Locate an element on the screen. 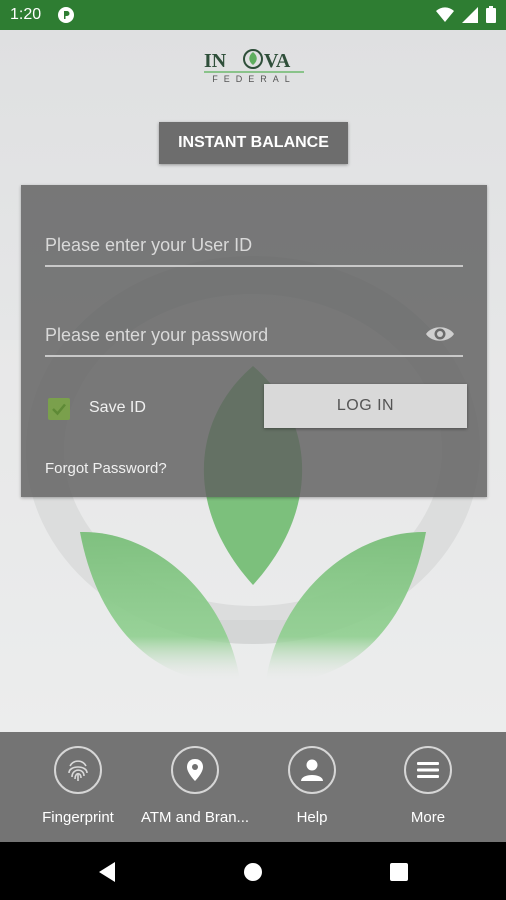 Image resolution: width=506 pixels, height=900 pixels. person-icon is located at coordinates (312, 770).